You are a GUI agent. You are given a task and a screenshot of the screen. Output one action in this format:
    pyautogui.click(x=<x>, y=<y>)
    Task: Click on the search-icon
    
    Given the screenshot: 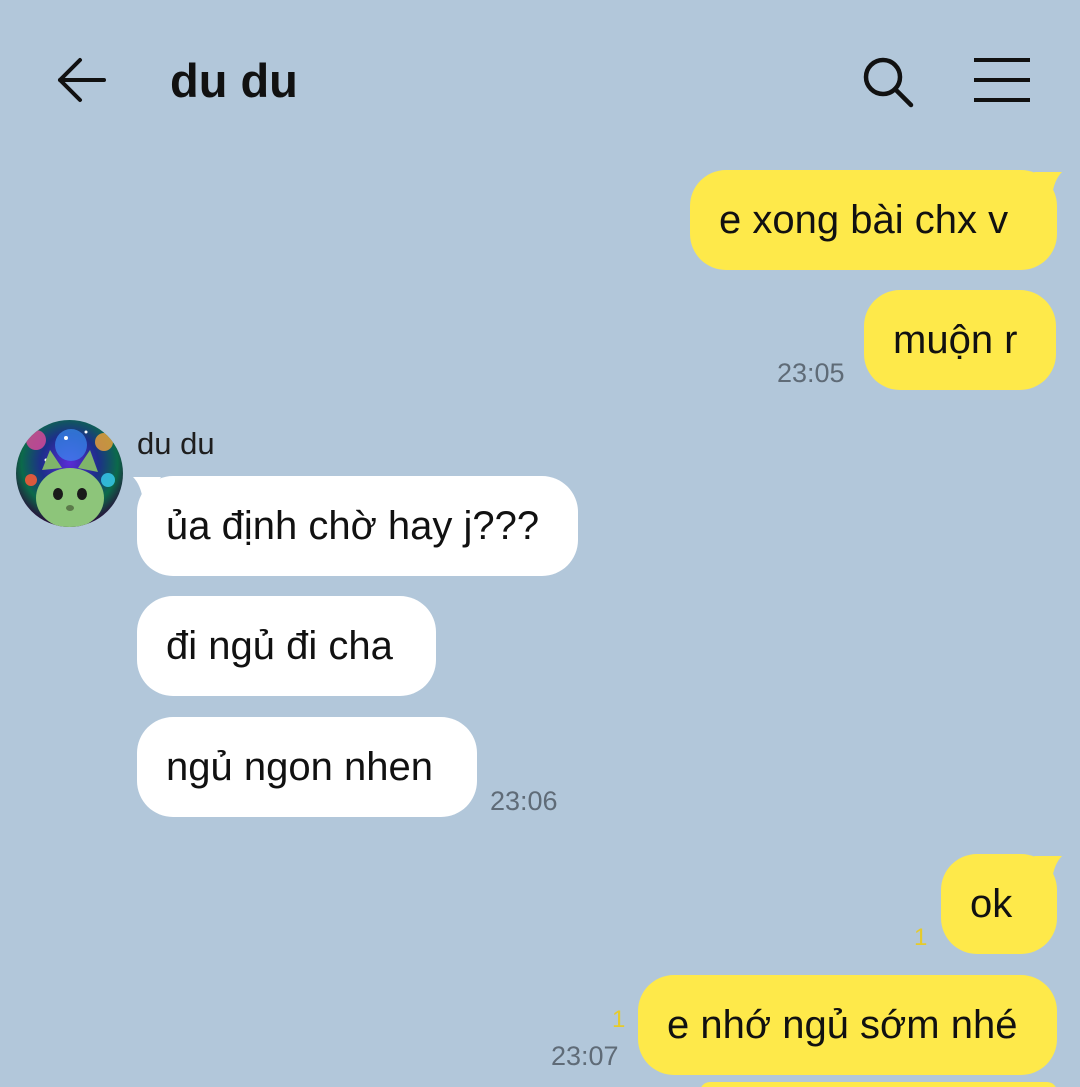 What is the action you would take?
    pyautogui.click(x=888, y=82)
    